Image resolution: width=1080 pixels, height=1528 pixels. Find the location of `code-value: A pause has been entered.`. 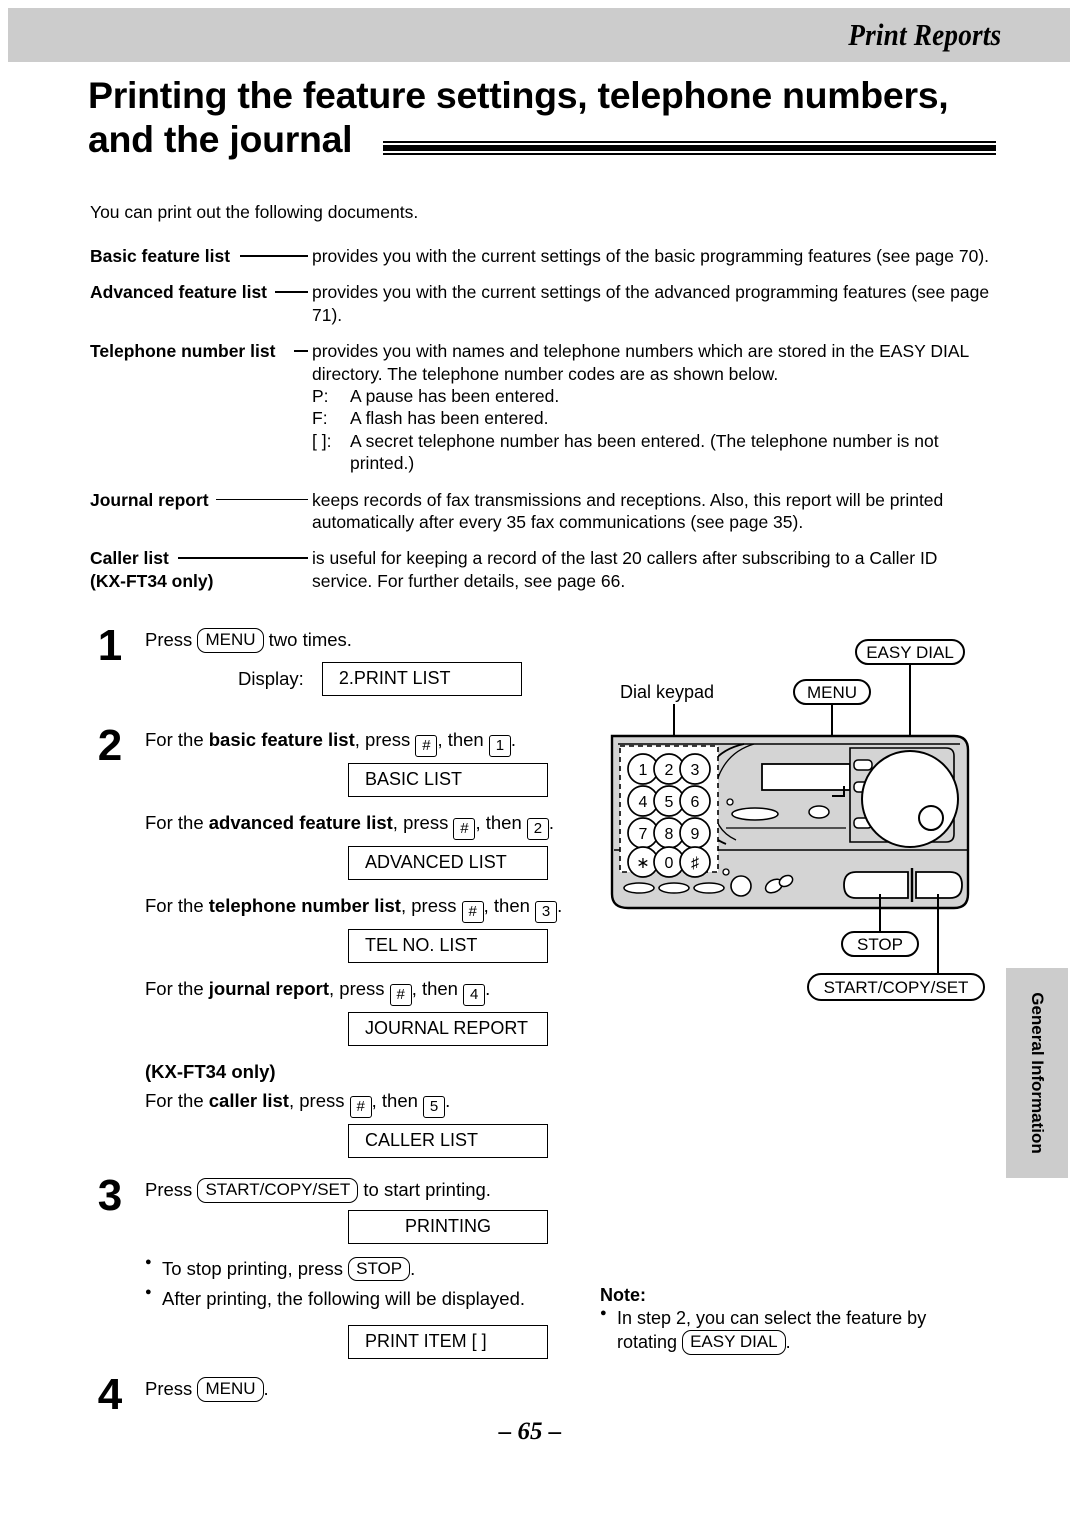

code-value: A pause has been entered. is located at coordinates (455, 395).